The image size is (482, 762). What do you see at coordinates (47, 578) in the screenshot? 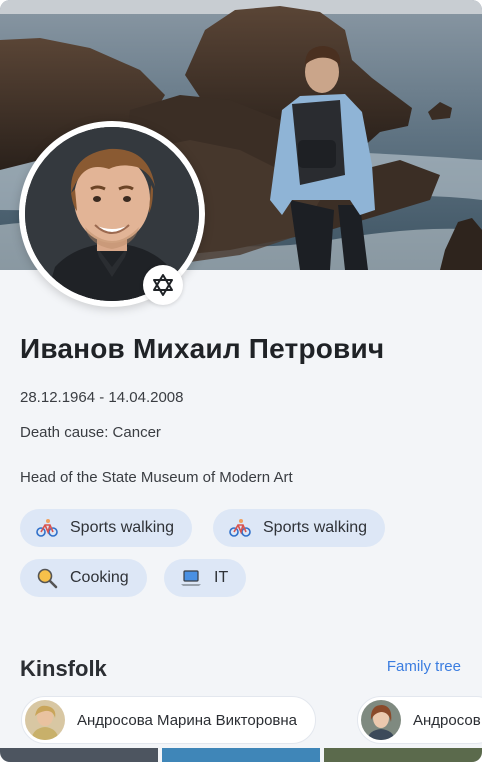
I see `magnifier-icon` at bounding box center [47, 578].